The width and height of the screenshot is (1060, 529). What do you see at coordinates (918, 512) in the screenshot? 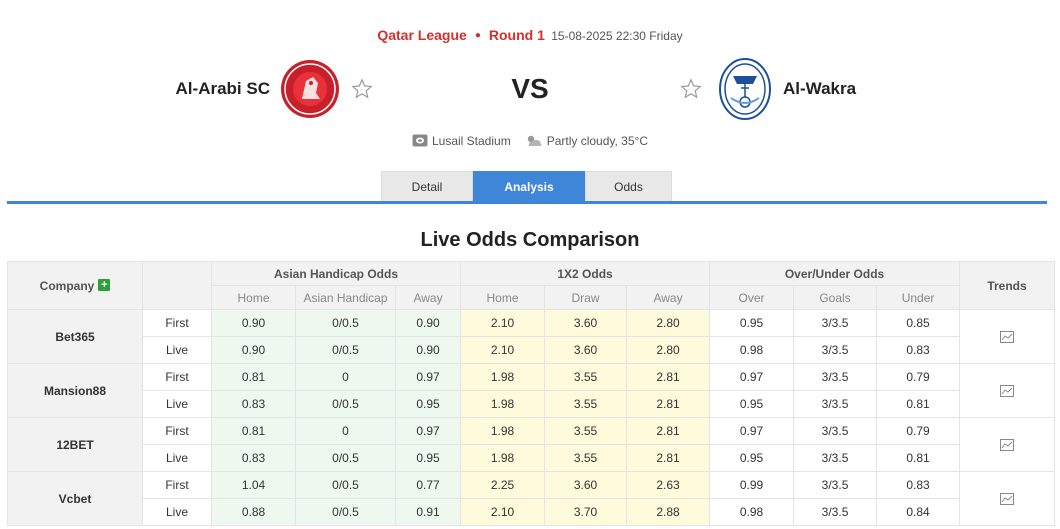
I see `ou-under-odds: 0.84` at bounding box center [918, 512].